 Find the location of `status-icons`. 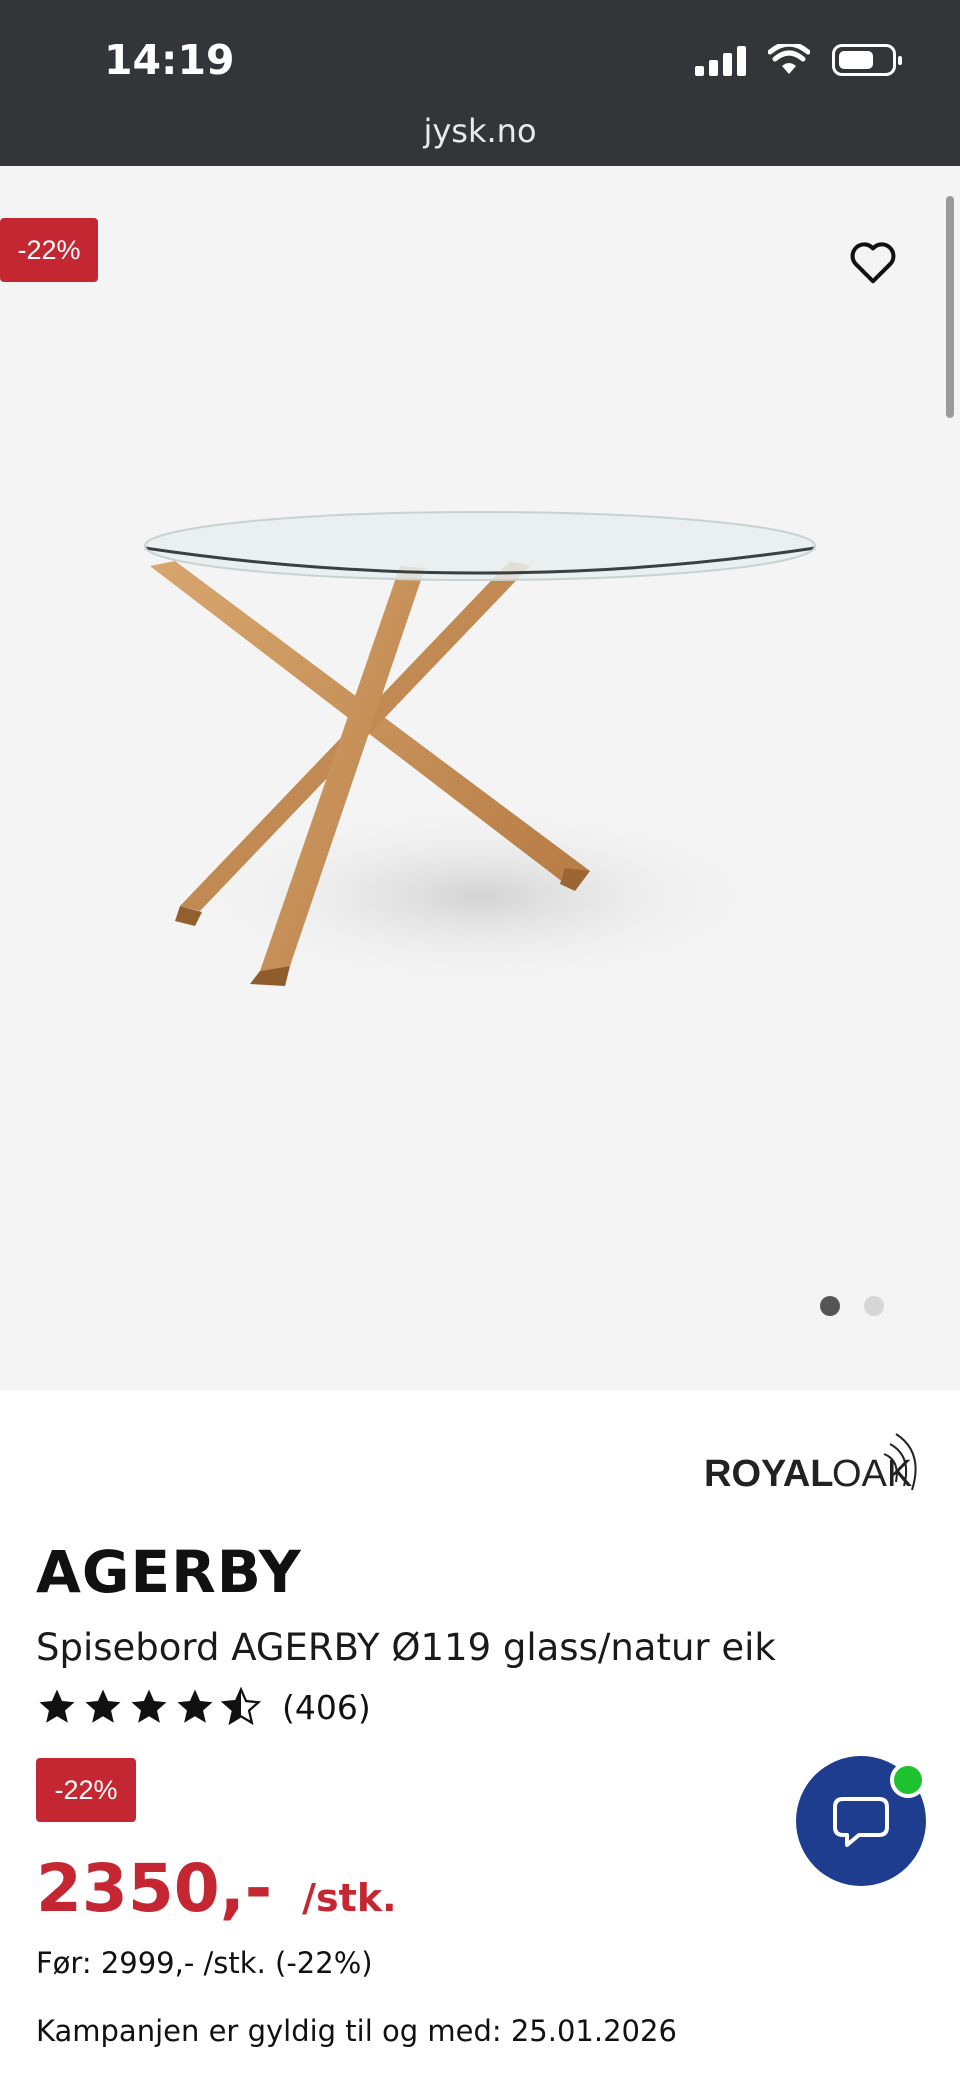

status-icons is located at coordinates (798, 60).